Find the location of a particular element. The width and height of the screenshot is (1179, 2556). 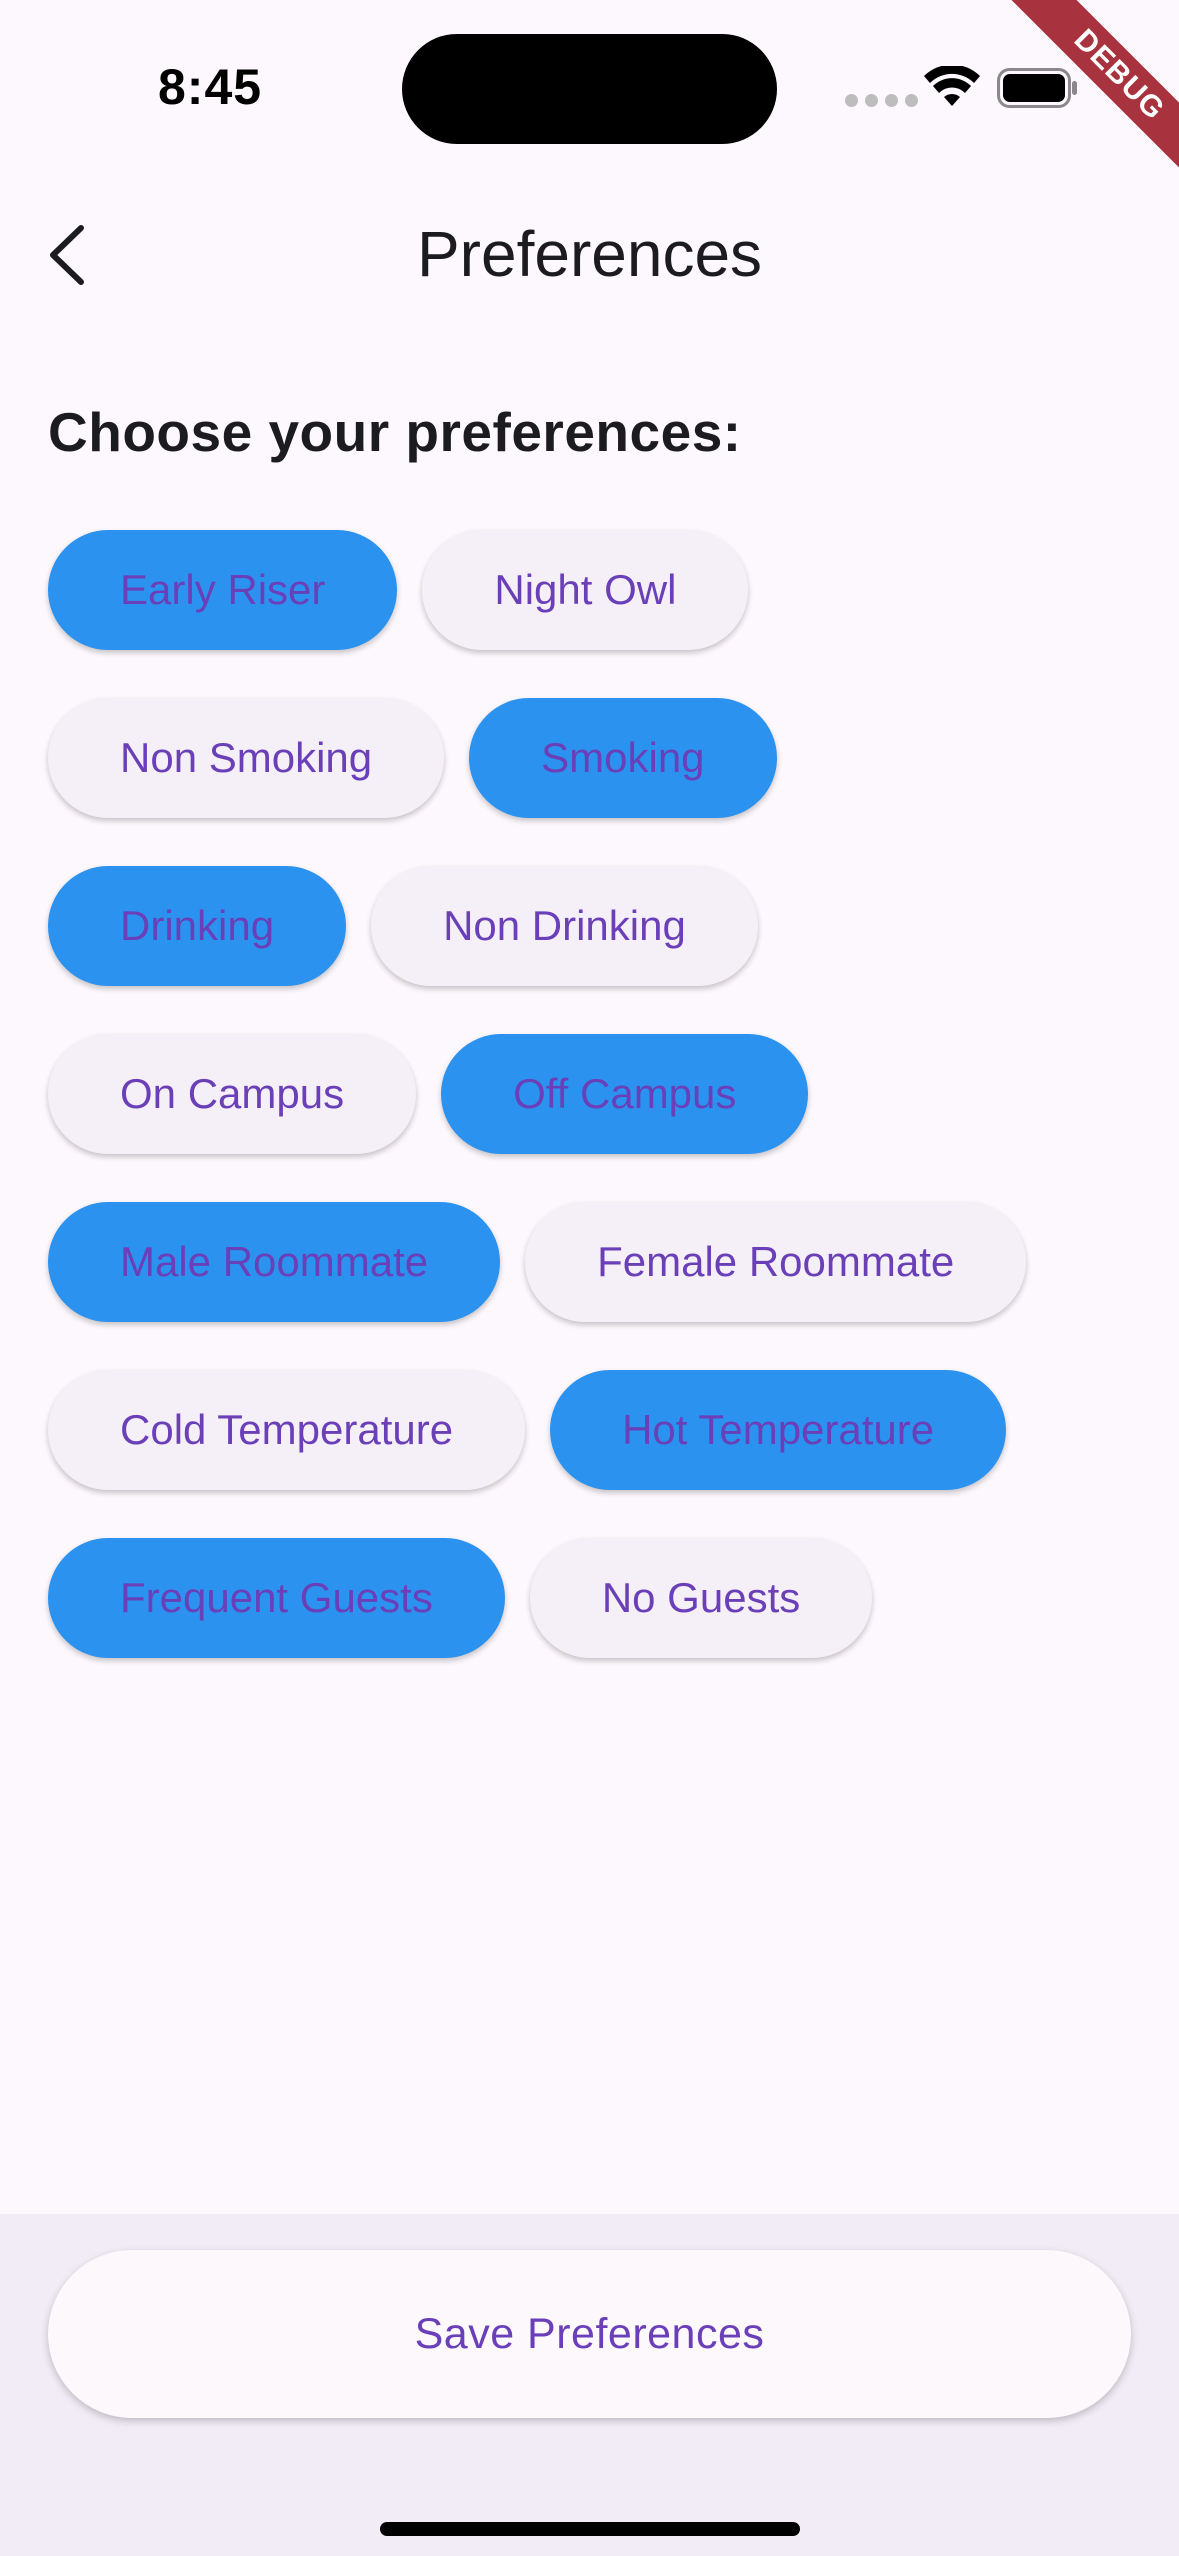

chip-non-smoking: Non Smoking is located at coordinates (246, 758).